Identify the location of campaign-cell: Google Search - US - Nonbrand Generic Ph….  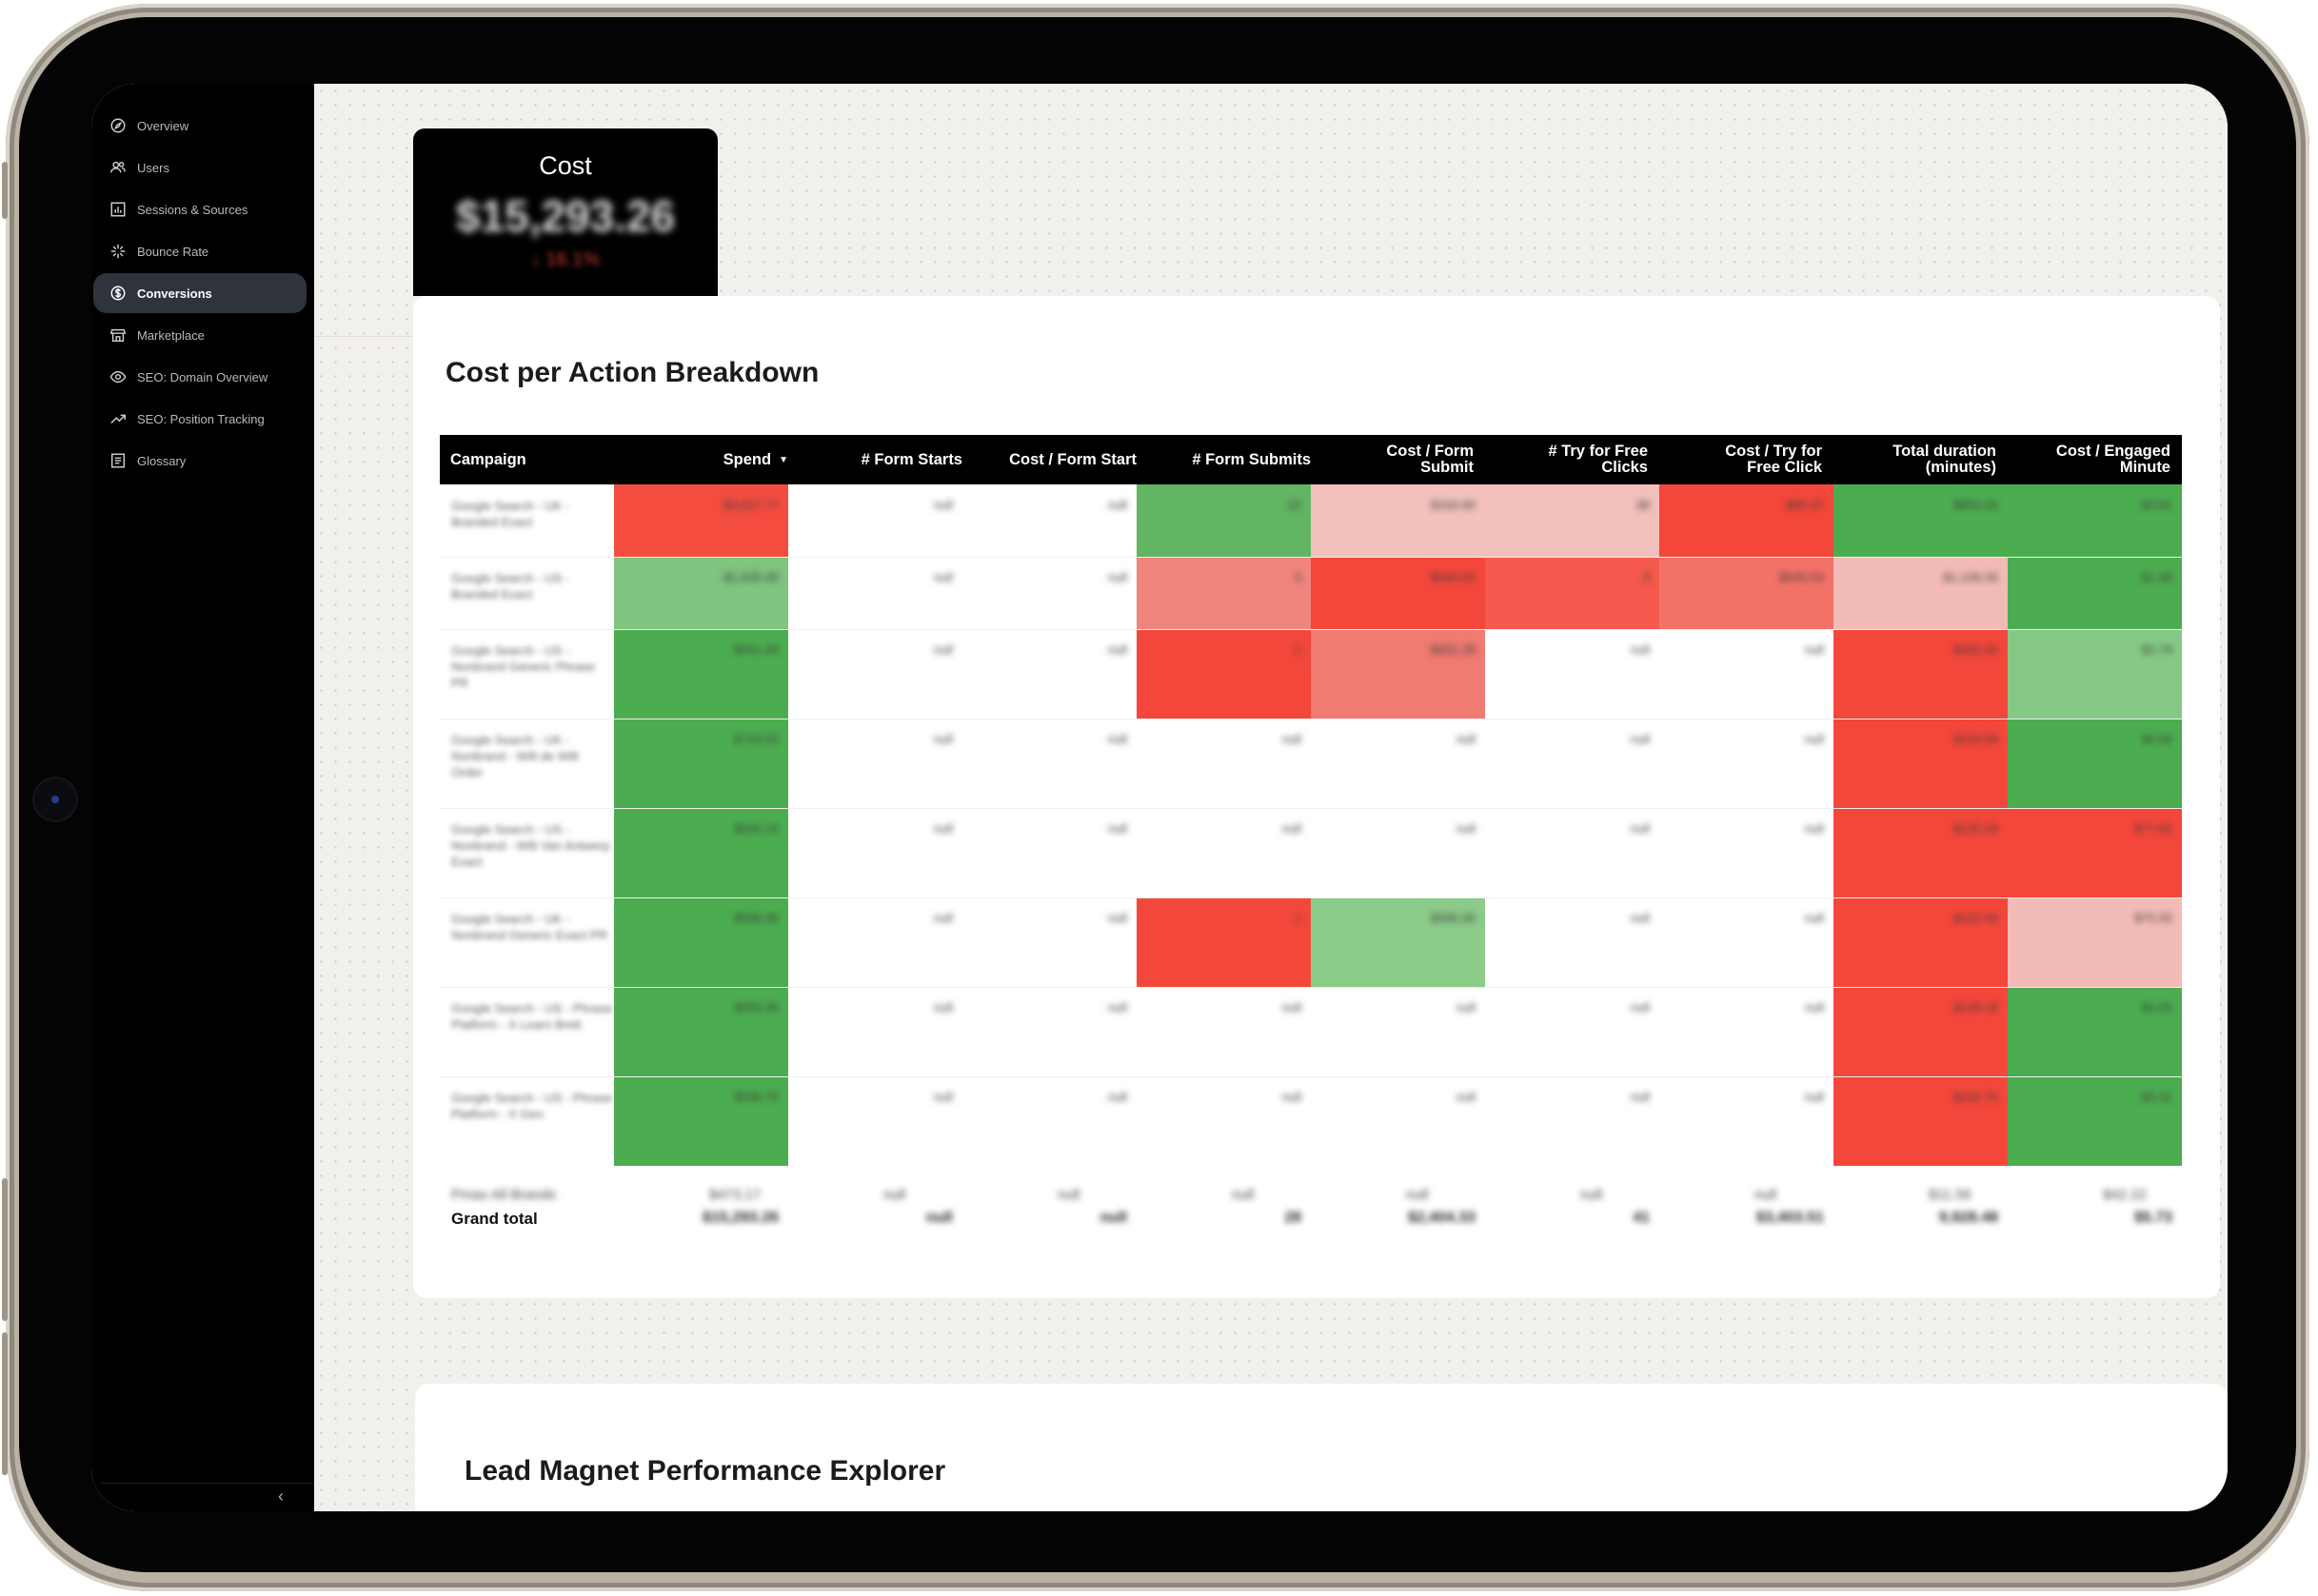
(526, 674).